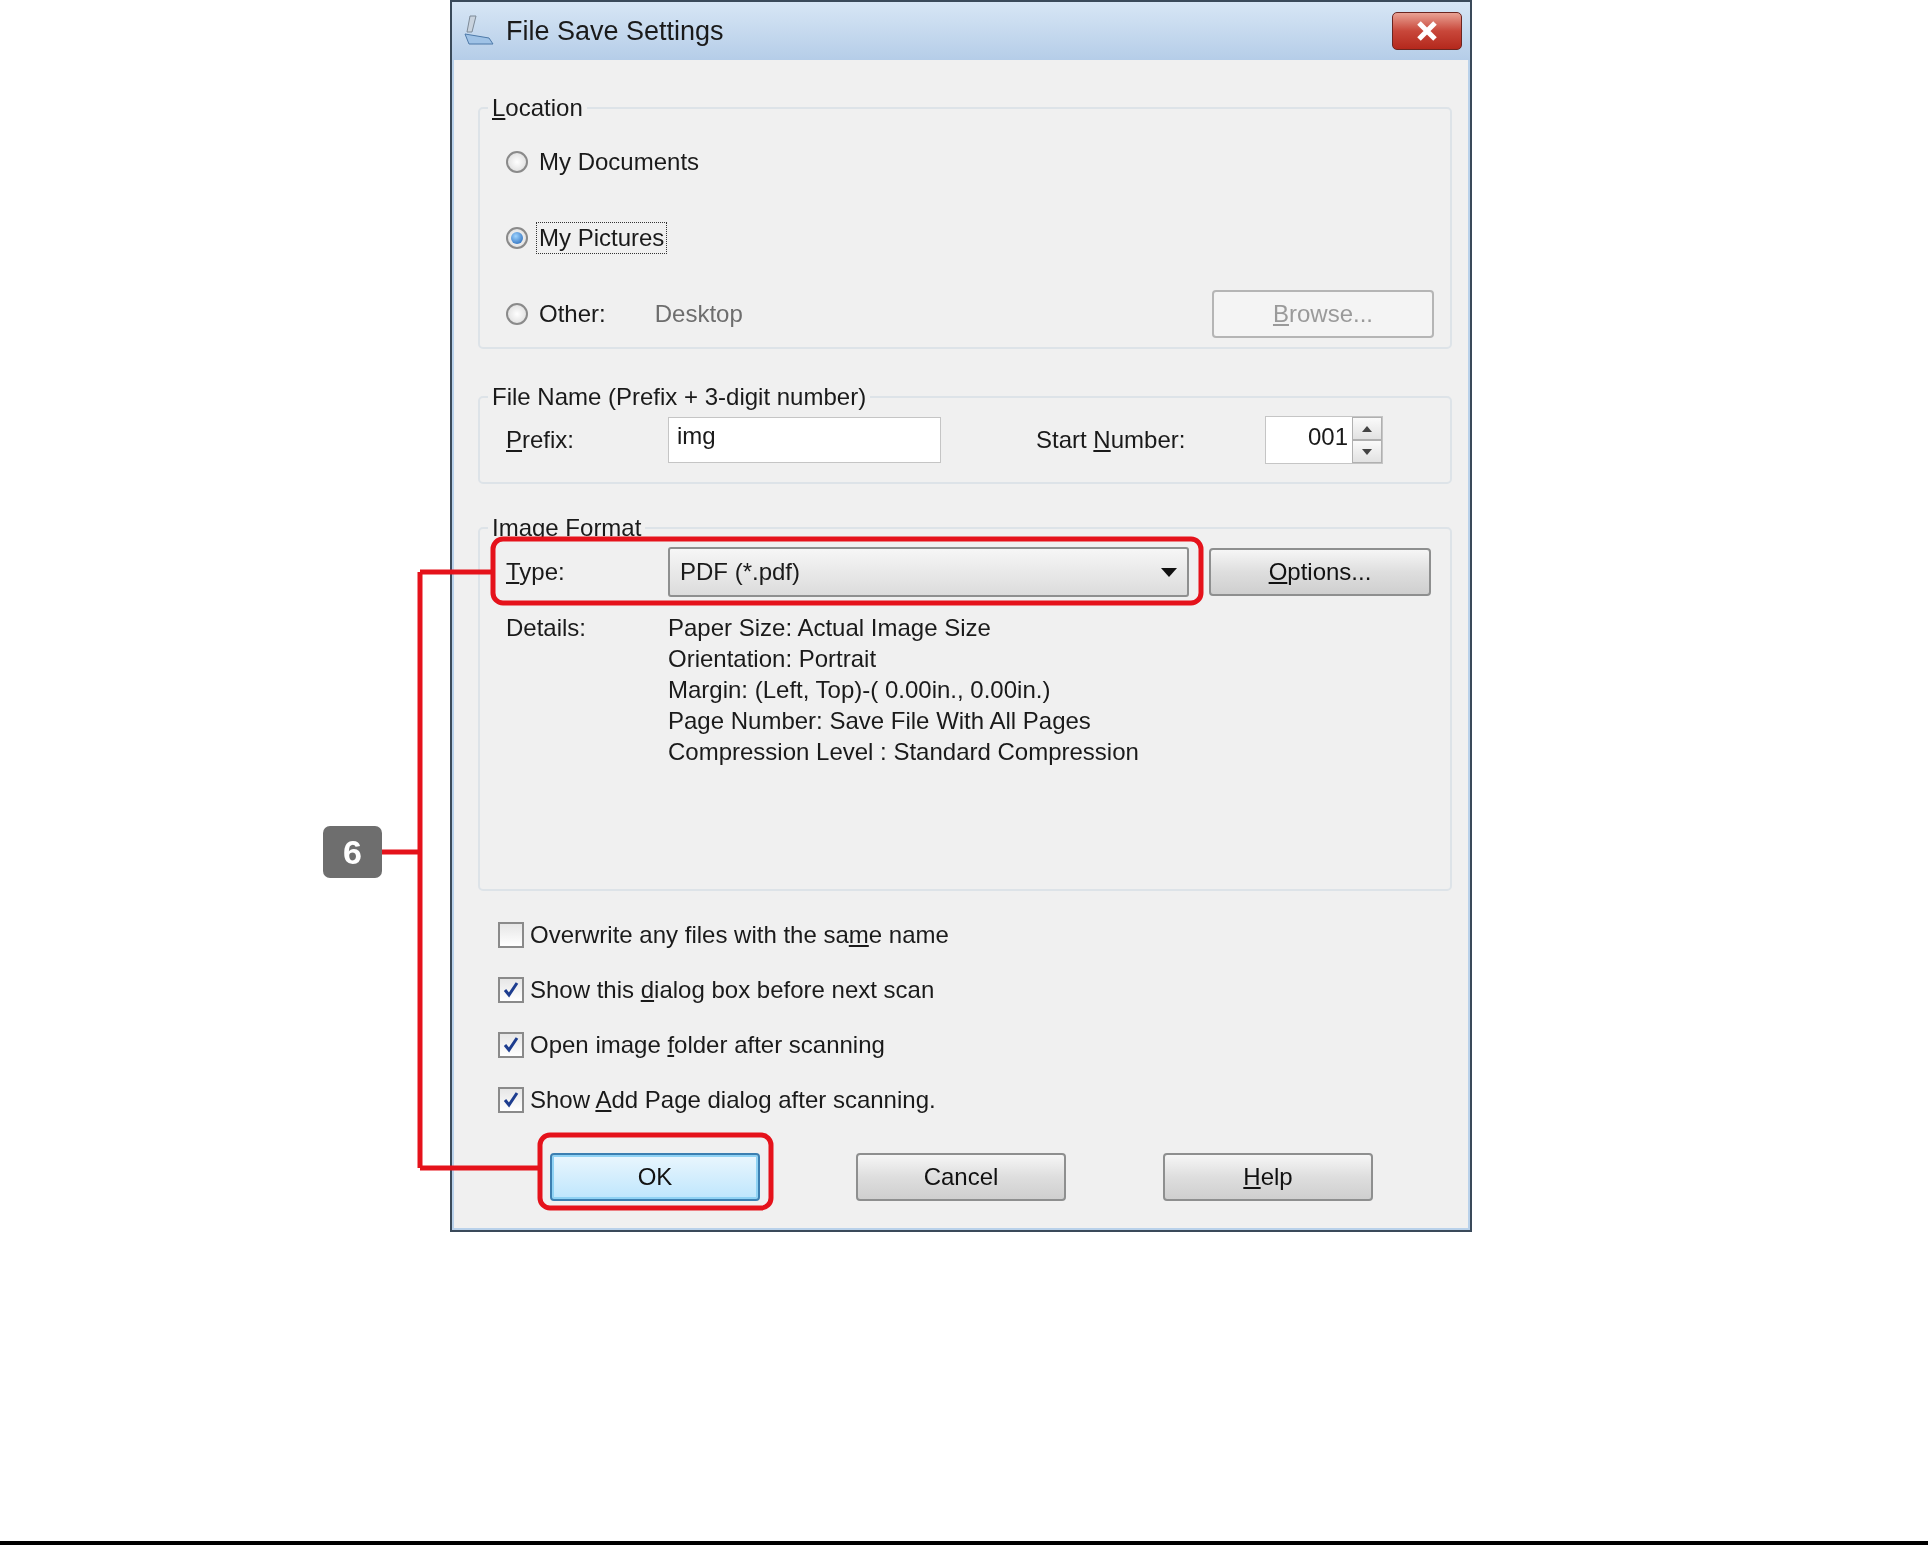 The width and height of the screenshot is (1928, 1547). I want to click on radio-label: My Documents, so click(619, 162).